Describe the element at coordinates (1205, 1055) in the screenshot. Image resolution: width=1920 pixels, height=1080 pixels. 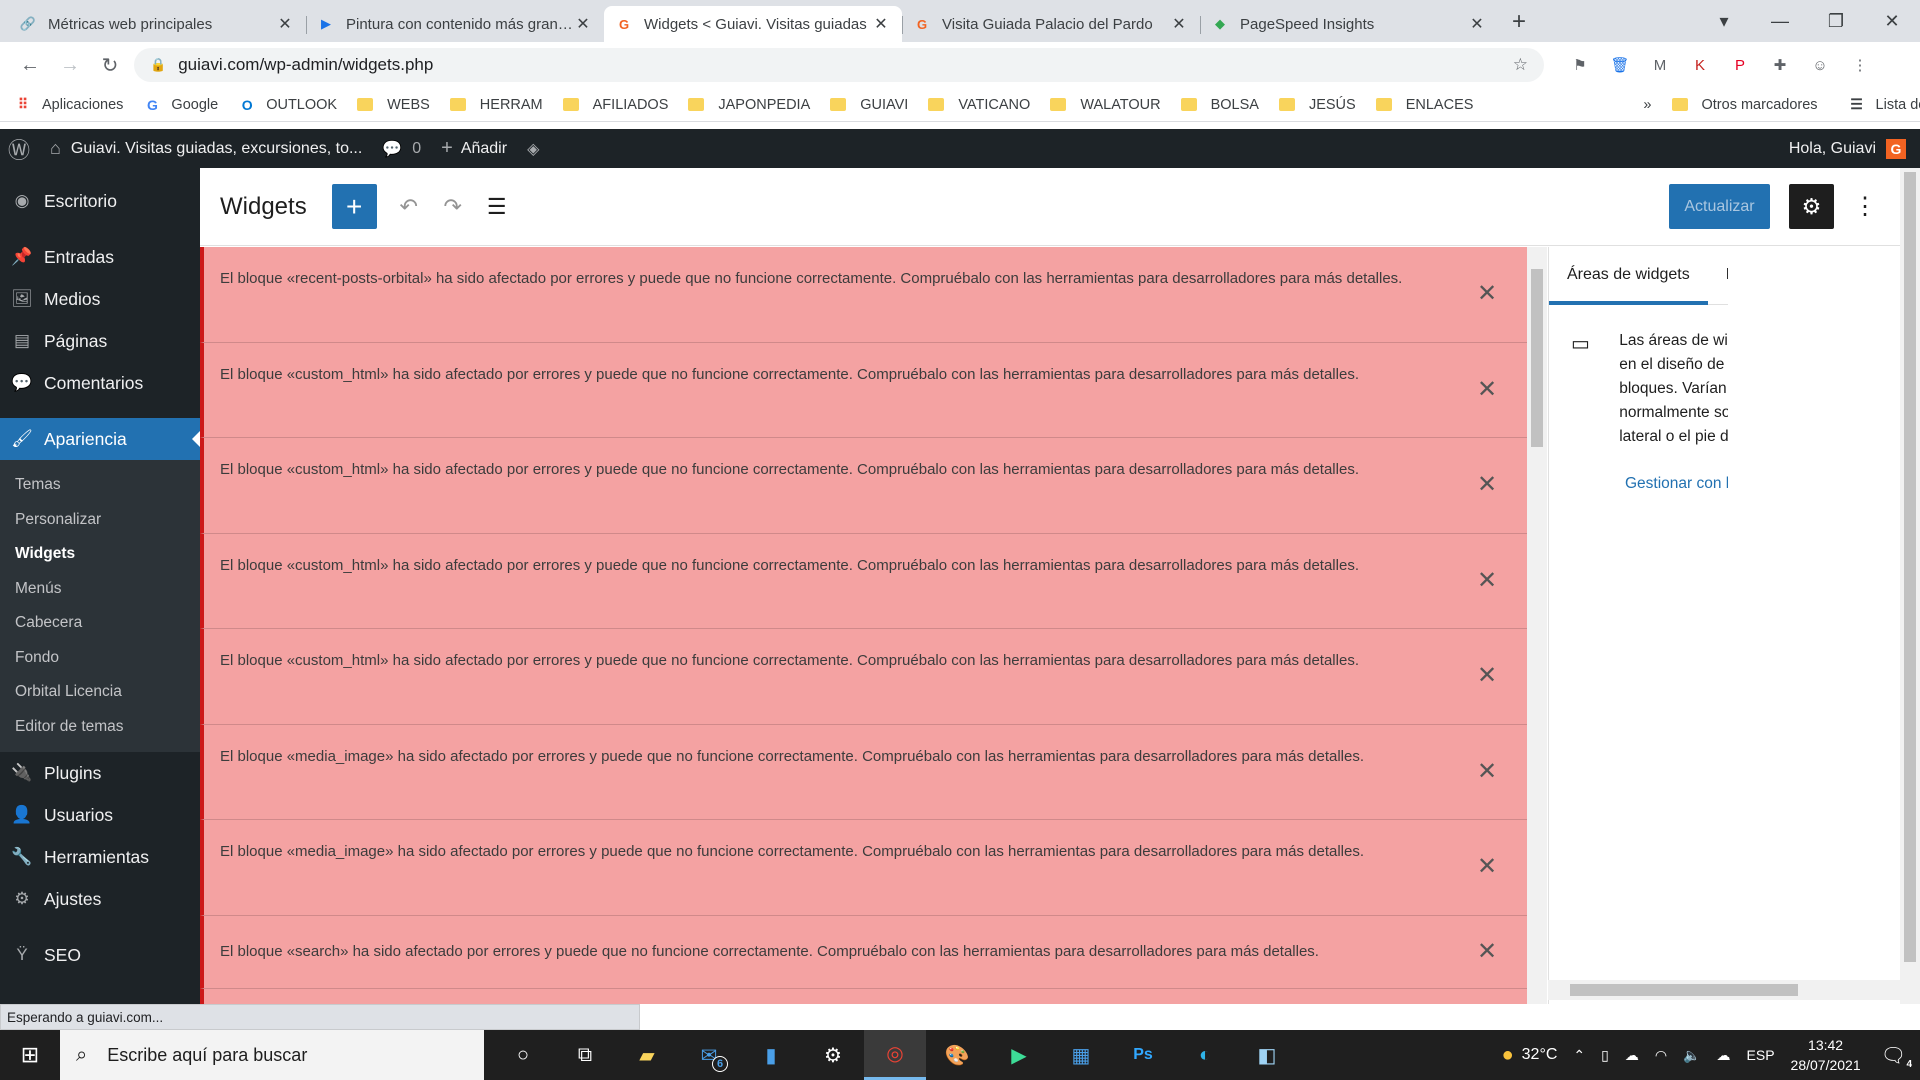
I see `edge-icon: ◐` at that location.